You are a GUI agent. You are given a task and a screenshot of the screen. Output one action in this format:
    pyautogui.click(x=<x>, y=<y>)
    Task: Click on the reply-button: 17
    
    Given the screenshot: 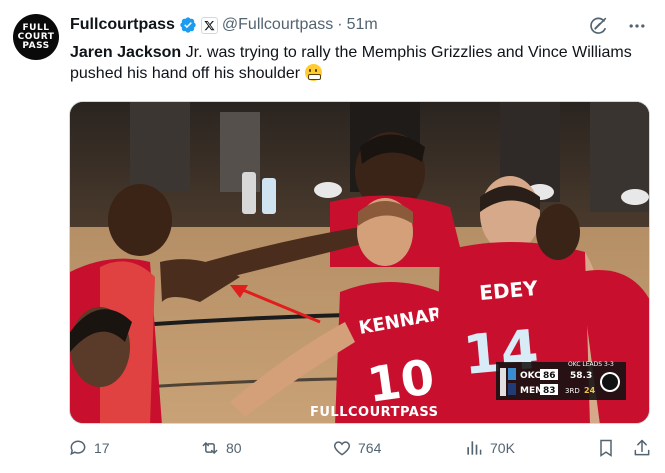 What is the action you would take?
    pyautogui.click(x=89, y=448)
    